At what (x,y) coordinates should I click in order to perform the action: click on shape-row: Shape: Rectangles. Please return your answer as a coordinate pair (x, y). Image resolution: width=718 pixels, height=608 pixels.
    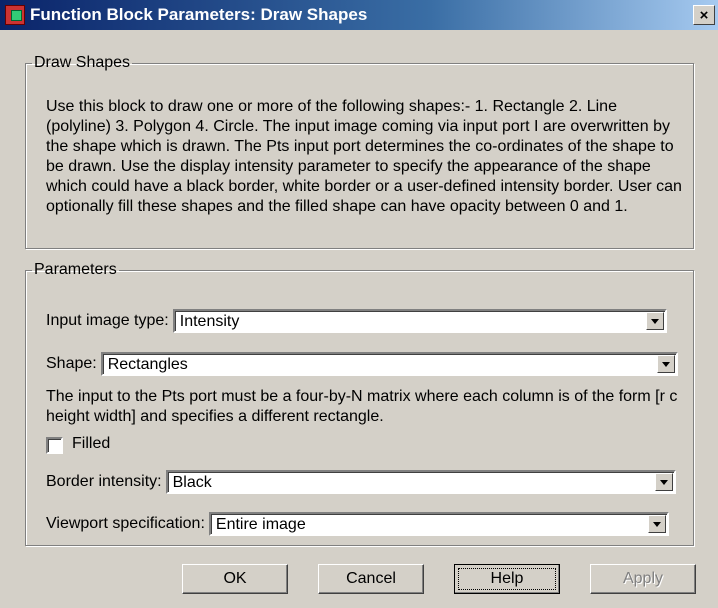
    Looking at the image, I should click on (362, 364).